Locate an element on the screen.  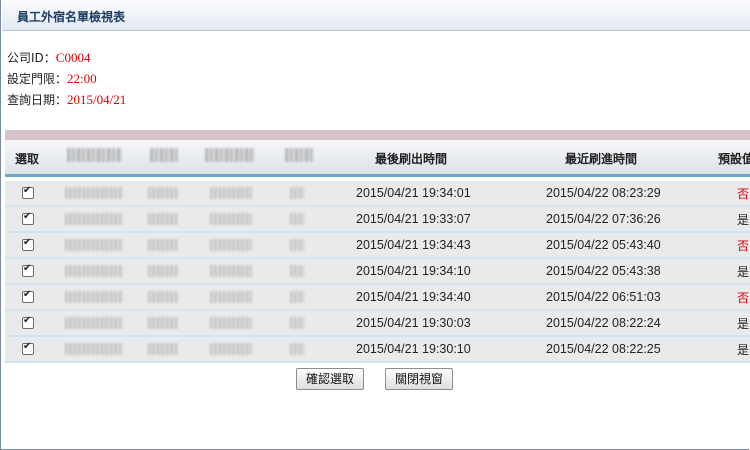
last-out-time: 2015/04/21 19:30:03 is located at coordinates (413, 323).